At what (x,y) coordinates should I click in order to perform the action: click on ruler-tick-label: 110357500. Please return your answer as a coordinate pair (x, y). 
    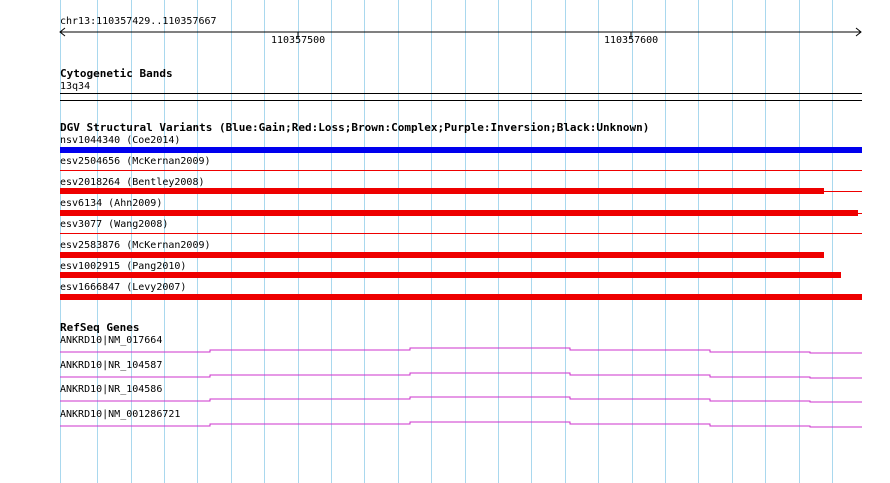
    Looking at the image, I should click on (298, 40).